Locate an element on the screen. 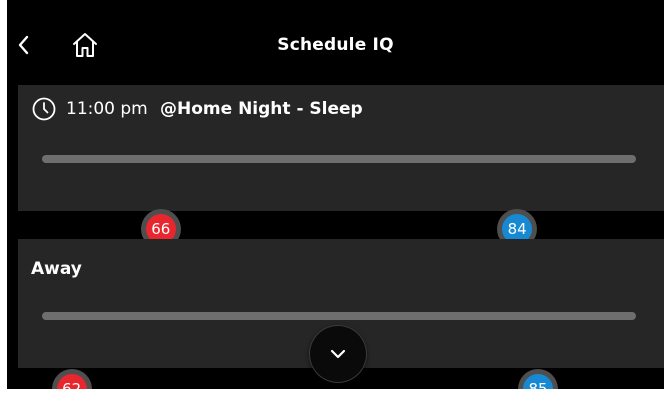 Image resolution: width=671 pixels, height=395 pixels. heat-setpoint-value: 62 is located at coordinates (71, 381).